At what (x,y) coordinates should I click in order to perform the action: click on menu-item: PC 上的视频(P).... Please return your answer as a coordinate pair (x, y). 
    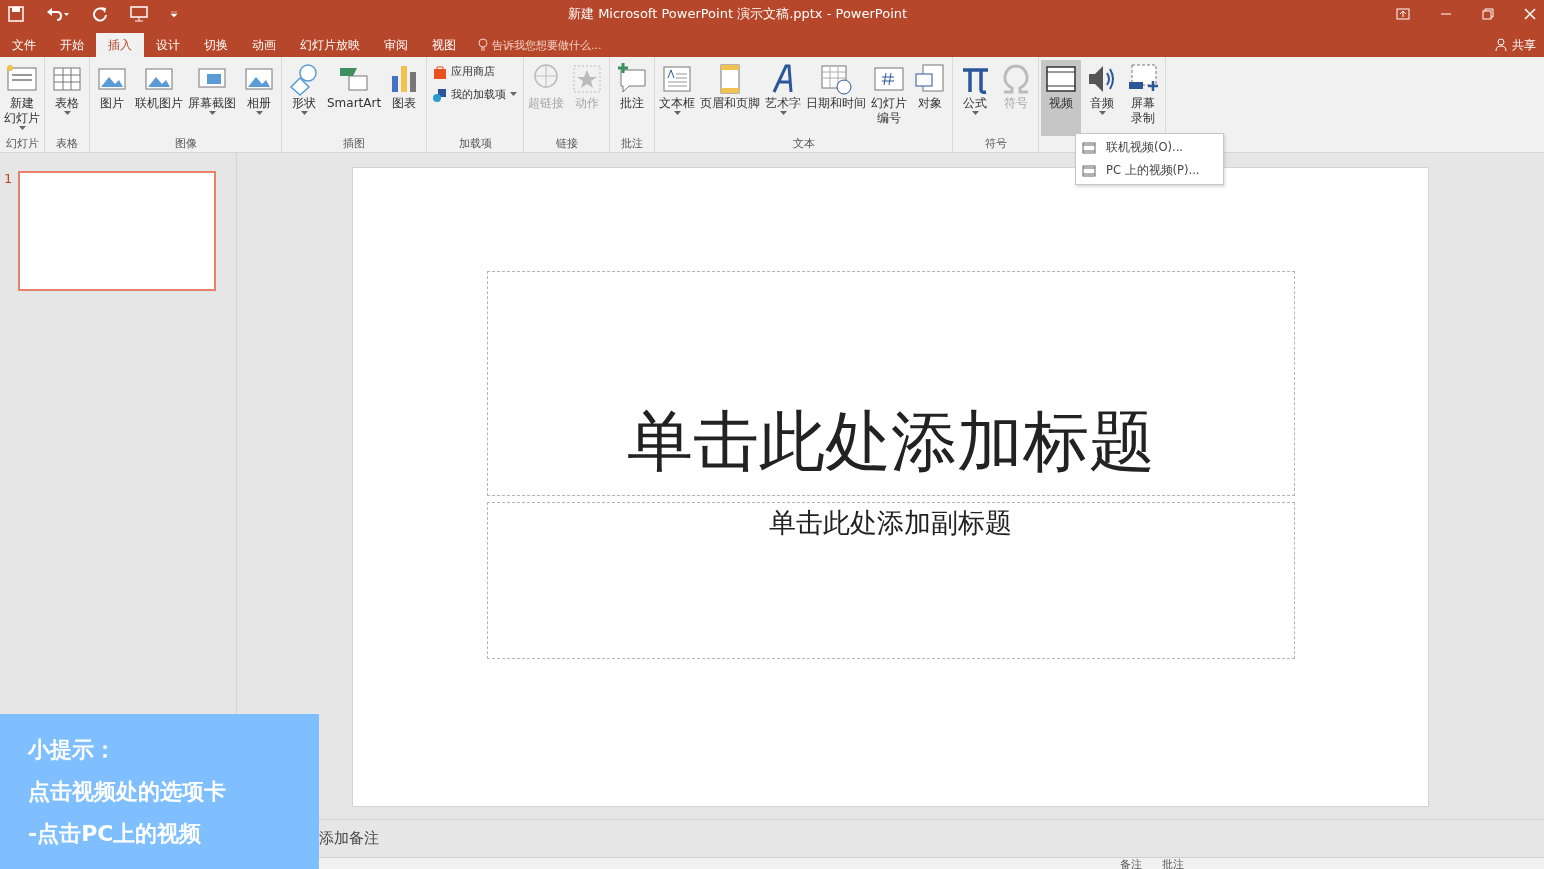
    Looking at the image, I should click on (1149, 170).